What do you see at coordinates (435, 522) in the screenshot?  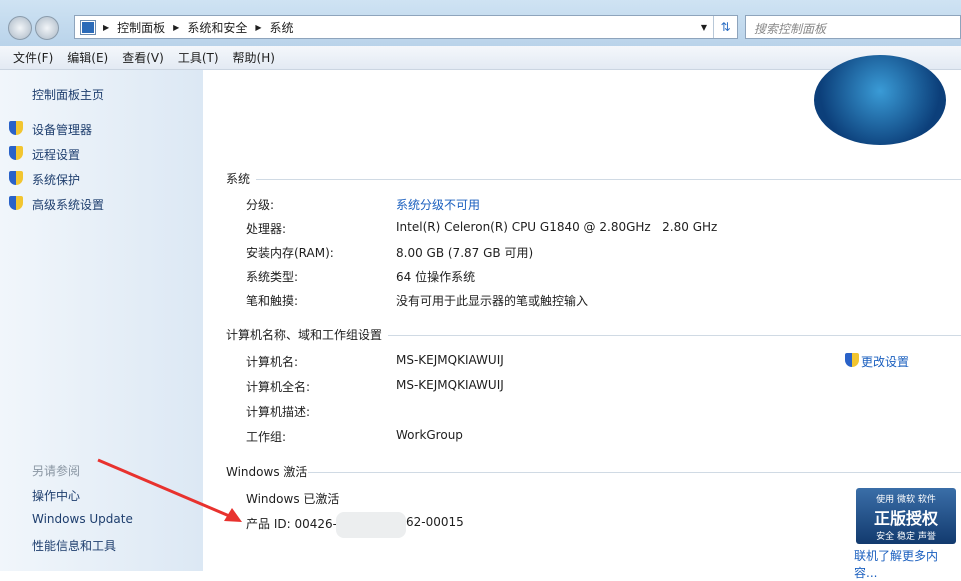 I see `product-id-tail: 62-00015` at bounding box center [435, 522].